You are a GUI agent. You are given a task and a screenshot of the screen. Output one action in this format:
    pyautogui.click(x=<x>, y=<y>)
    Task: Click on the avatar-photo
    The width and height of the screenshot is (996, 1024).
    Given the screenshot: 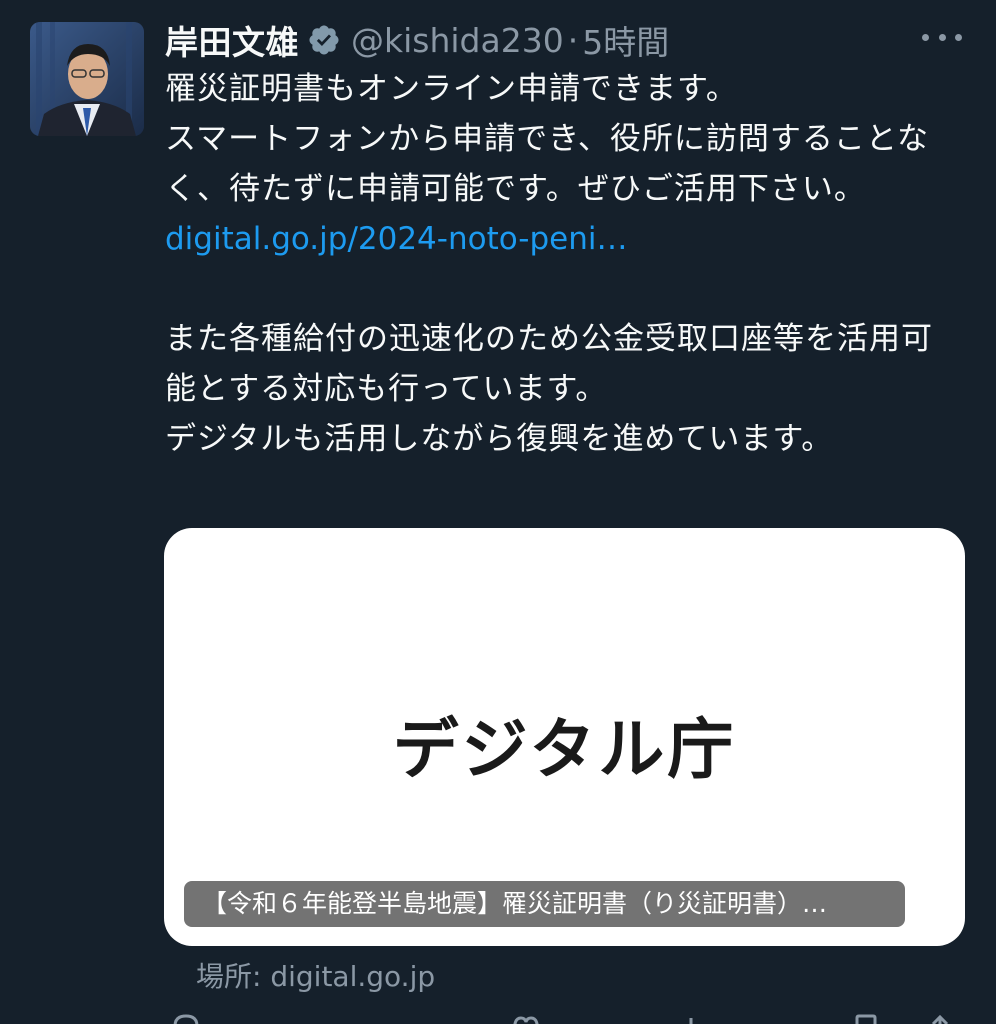 What is the action you would take?
    pyautogui.click(x=87, y=79)
    